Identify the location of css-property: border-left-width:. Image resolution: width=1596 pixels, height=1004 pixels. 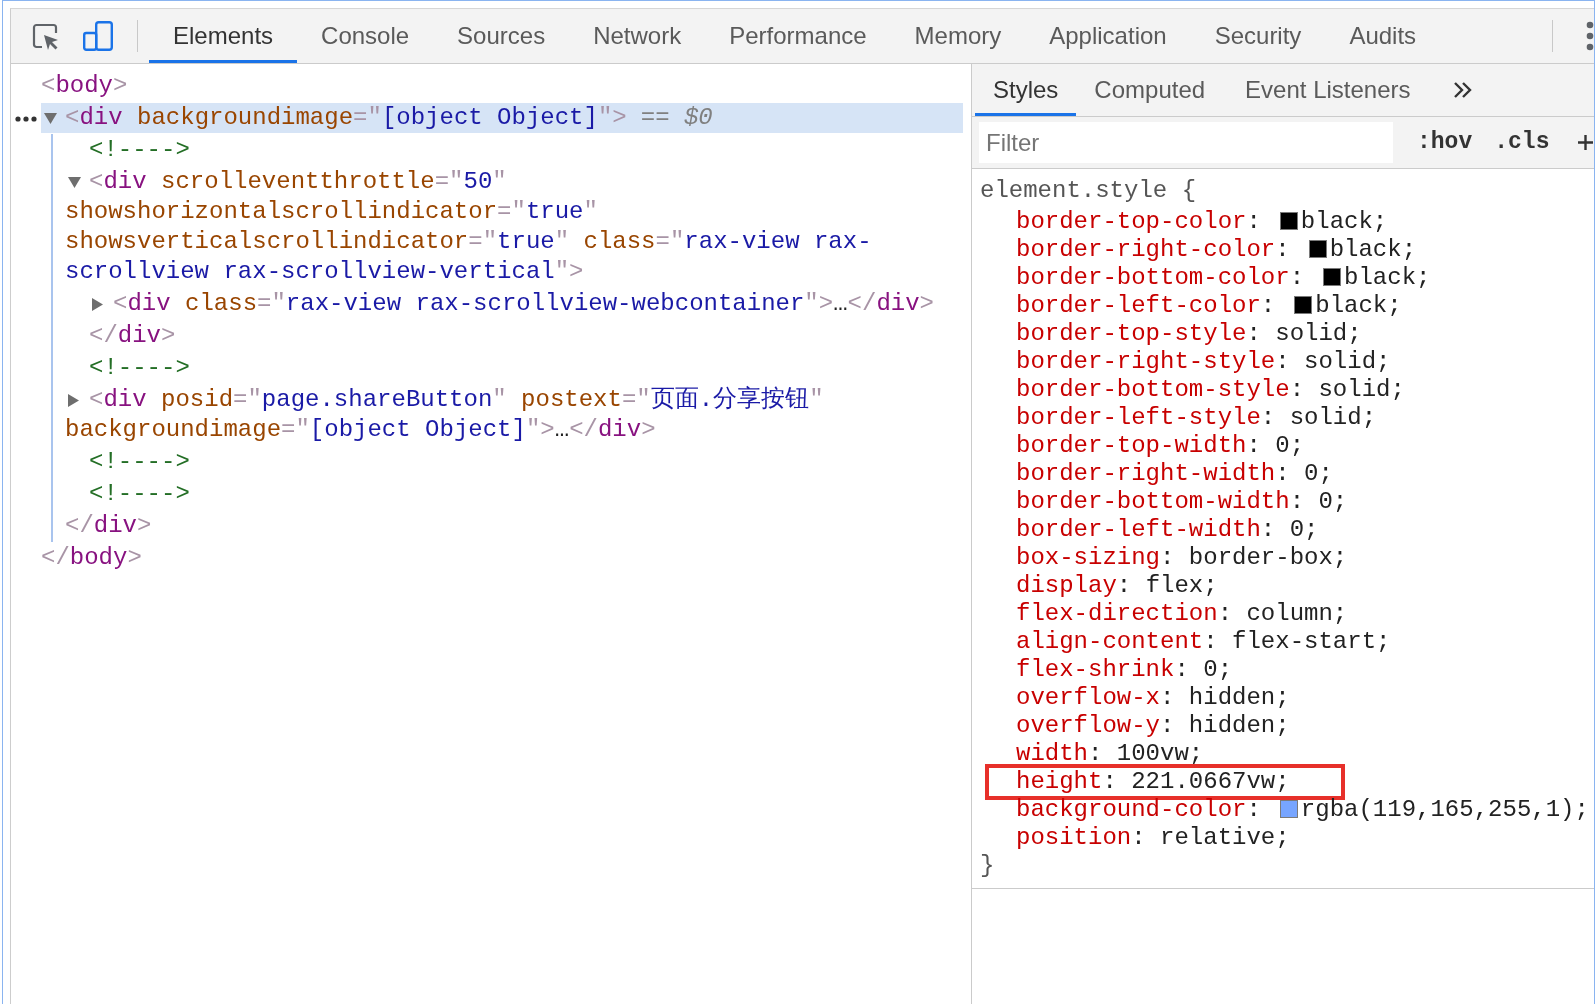
(1146, 529).